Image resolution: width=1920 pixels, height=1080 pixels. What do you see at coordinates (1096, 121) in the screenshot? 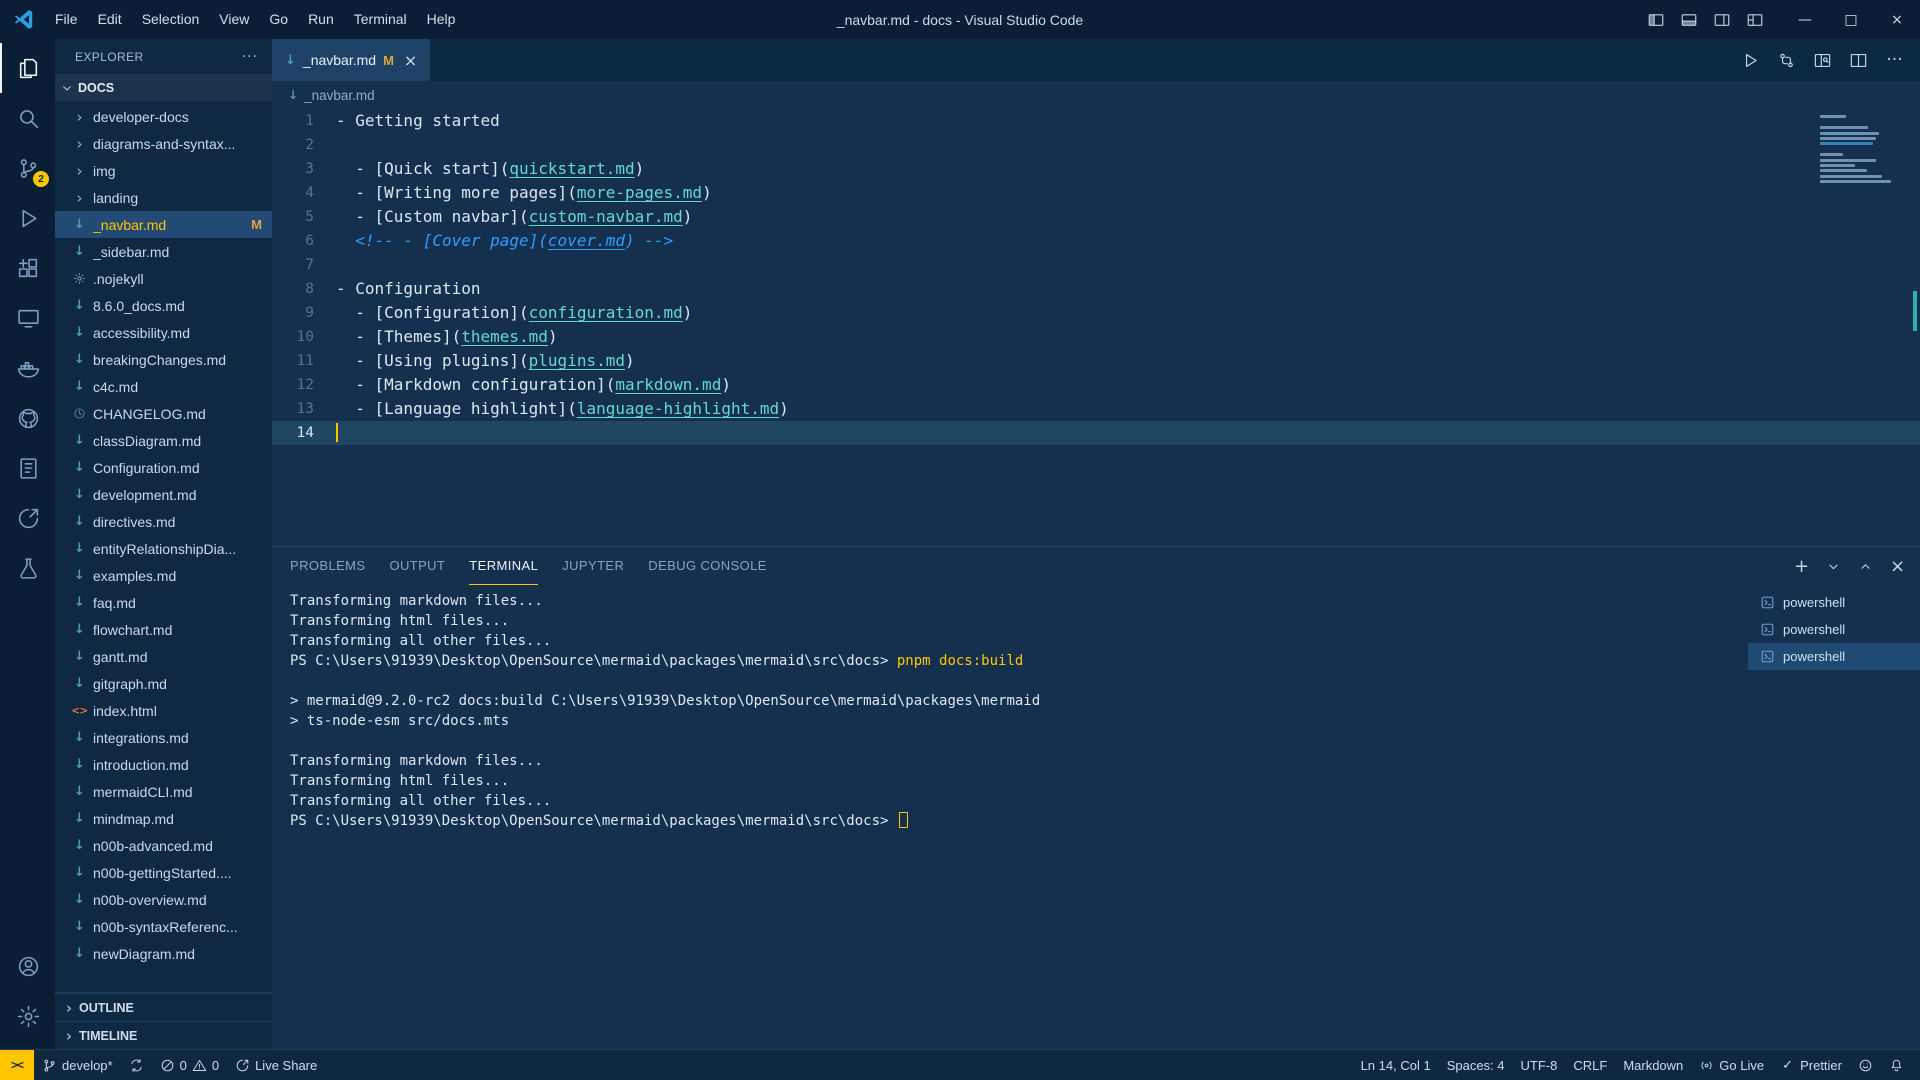
I see `code-line: 1 - Getting started` at bounding box center [1096, 121].